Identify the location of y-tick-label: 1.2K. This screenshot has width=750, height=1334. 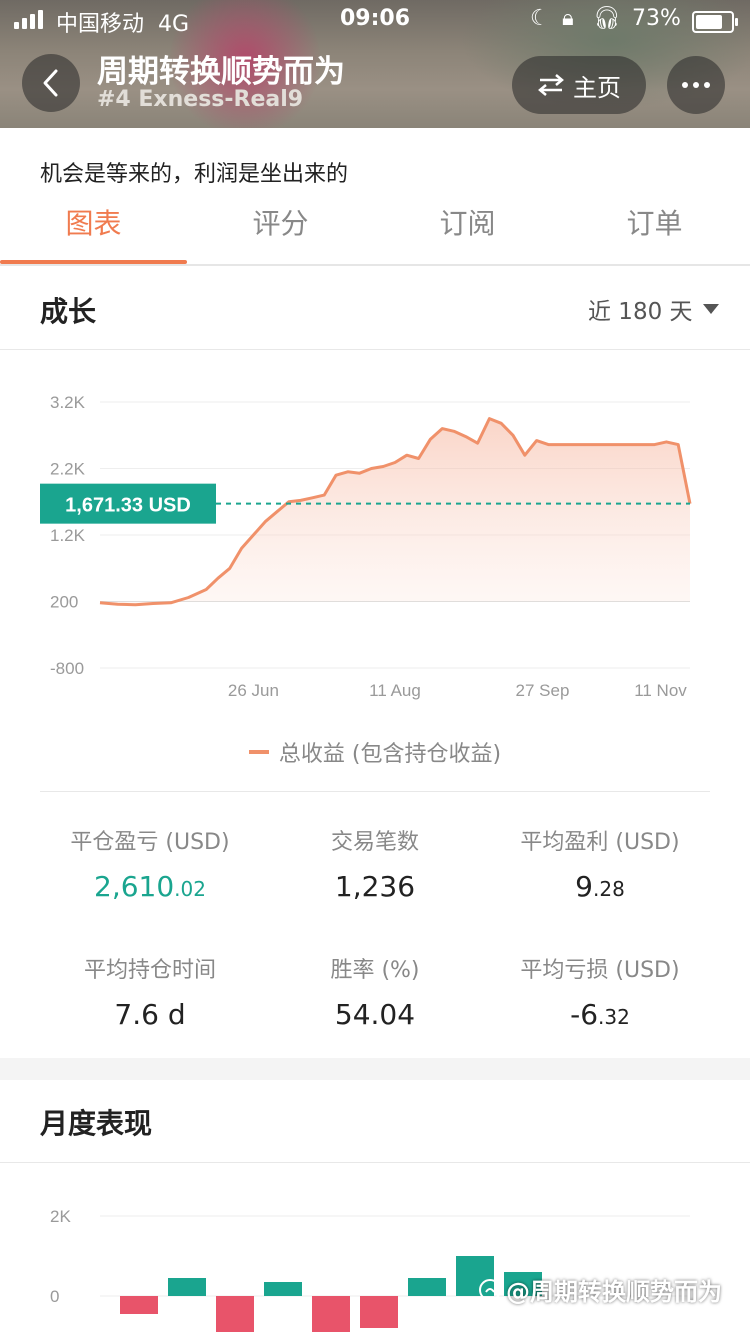
(68, 535).